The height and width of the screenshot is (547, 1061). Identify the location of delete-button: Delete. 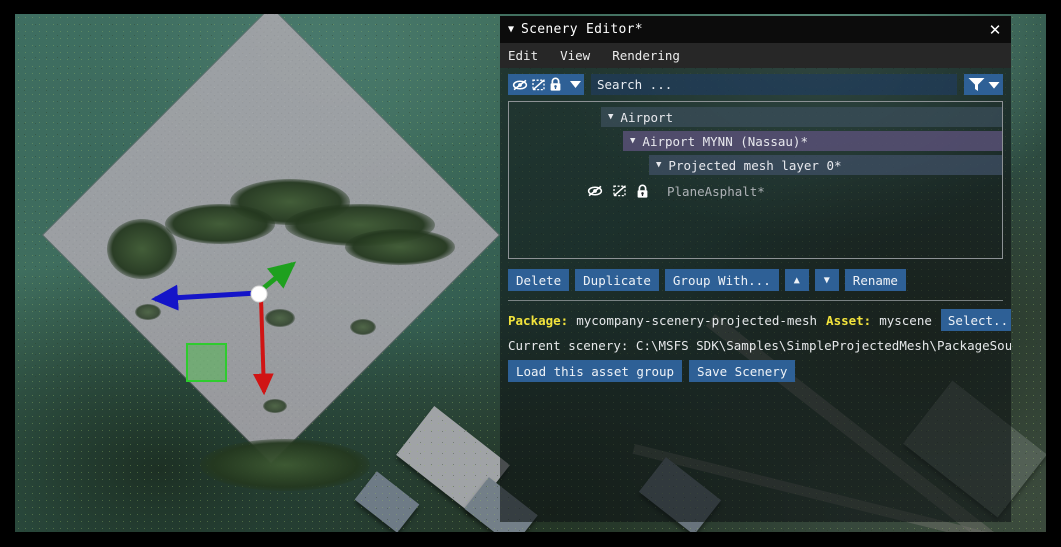
(539, 280).